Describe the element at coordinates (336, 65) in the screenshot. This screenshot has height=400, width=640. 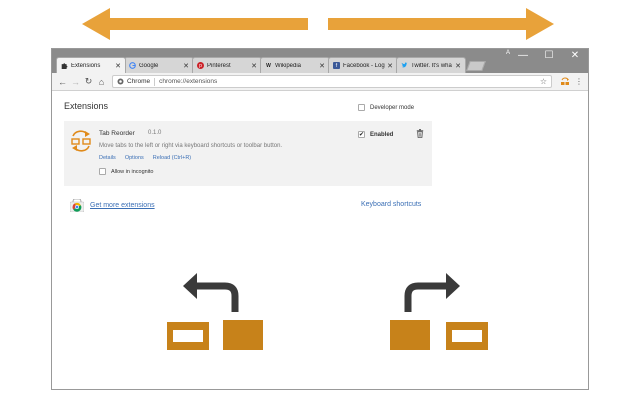
I see `facebook-icon: f` at that location.